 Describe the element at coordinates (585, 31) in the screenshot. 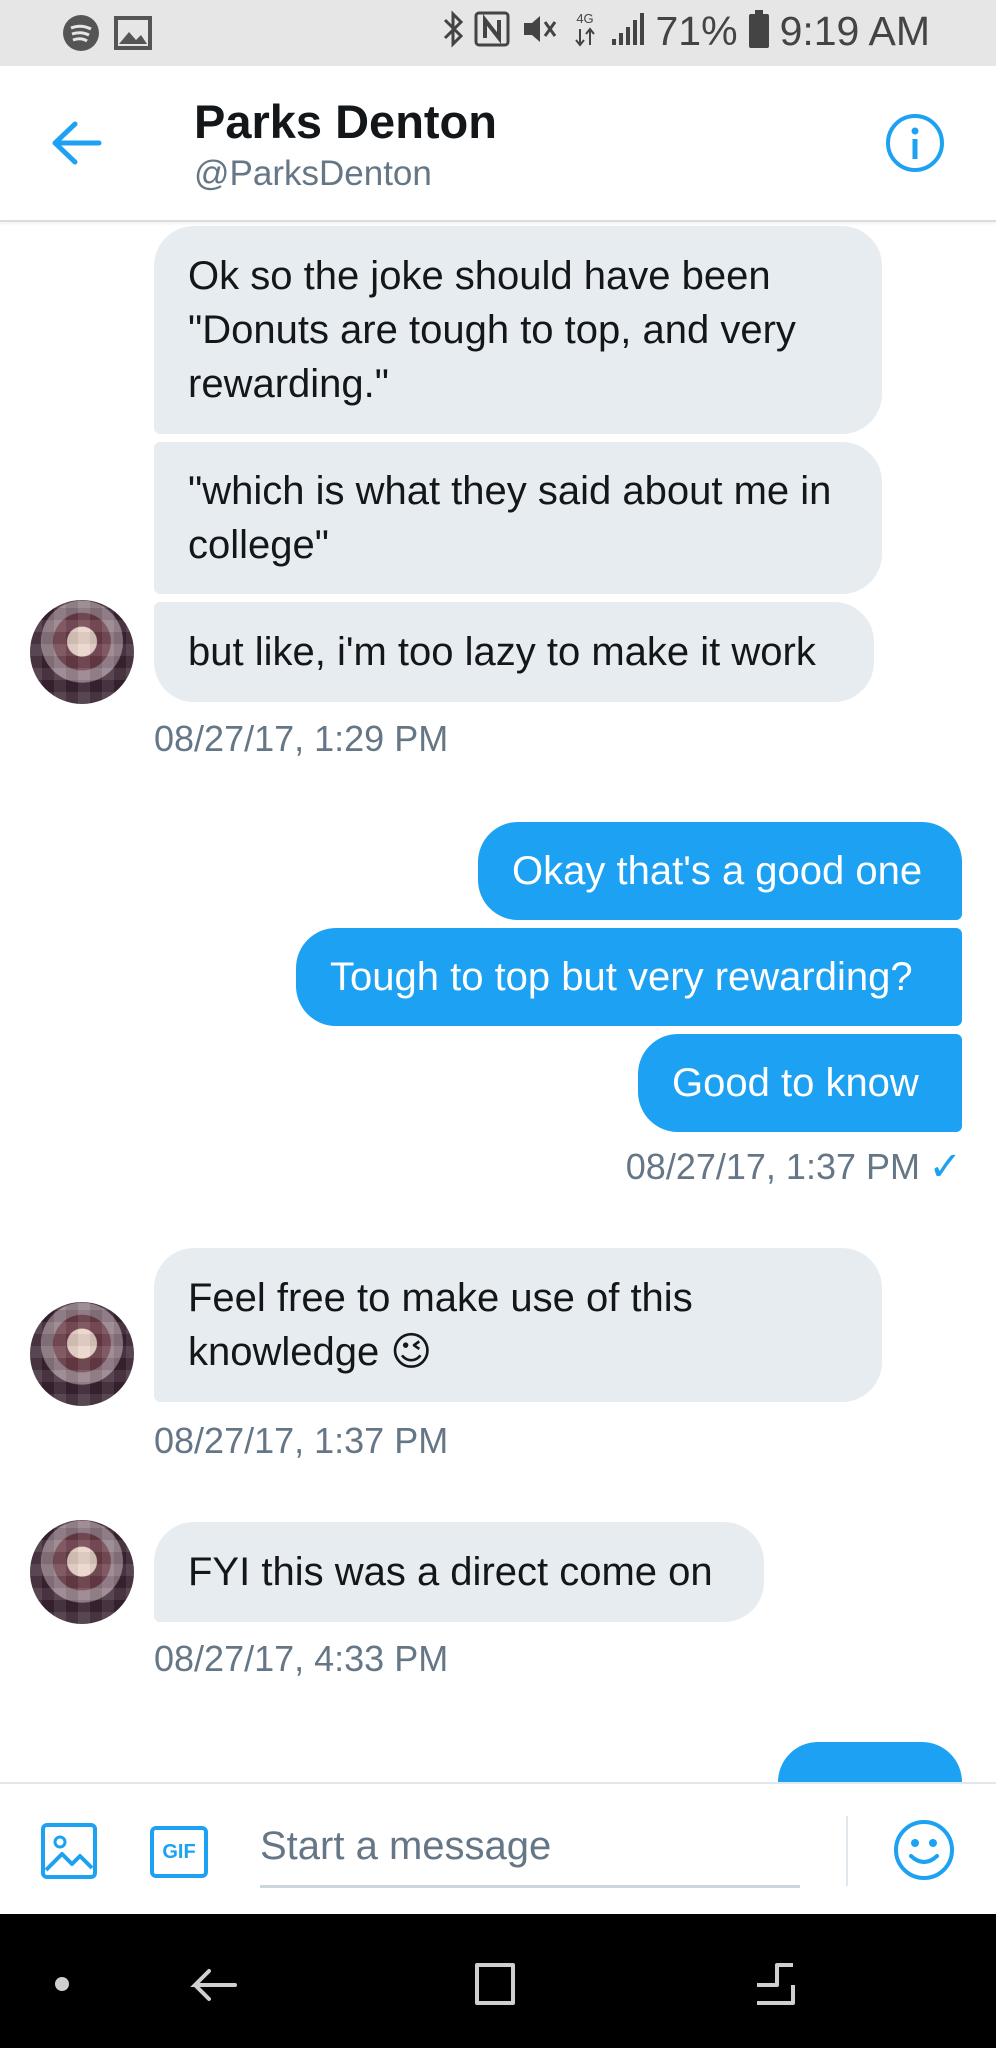

I see `network-icon: 4G` at that location.